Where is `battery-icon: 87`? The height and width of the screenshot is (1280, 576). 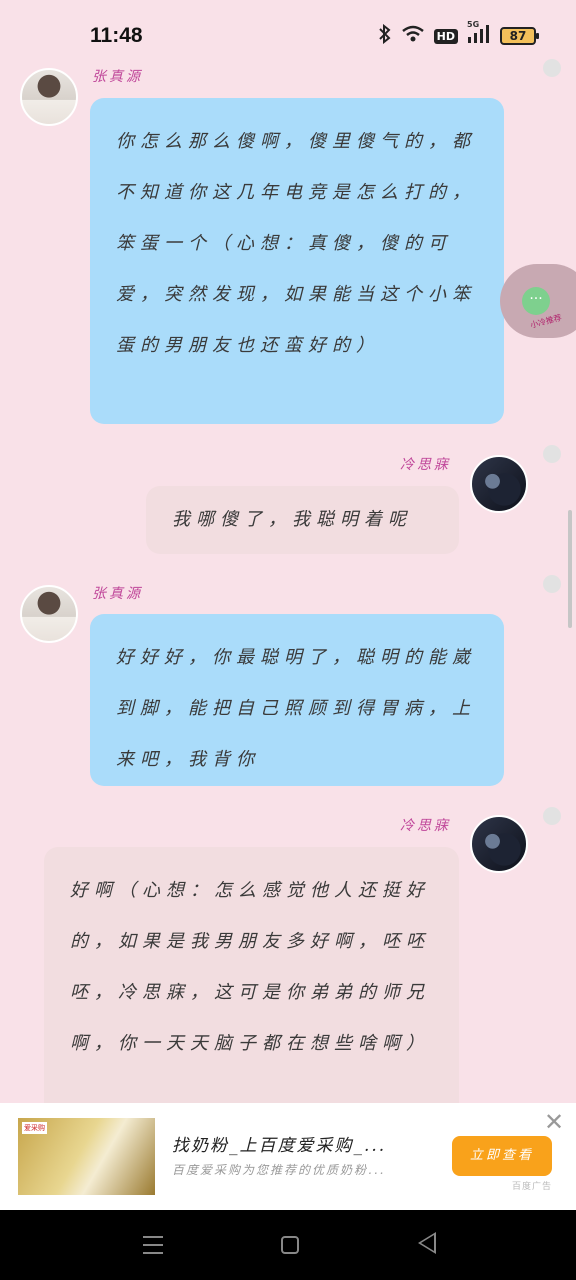 battery-icon: 87 is located at coordinates (519, 36).